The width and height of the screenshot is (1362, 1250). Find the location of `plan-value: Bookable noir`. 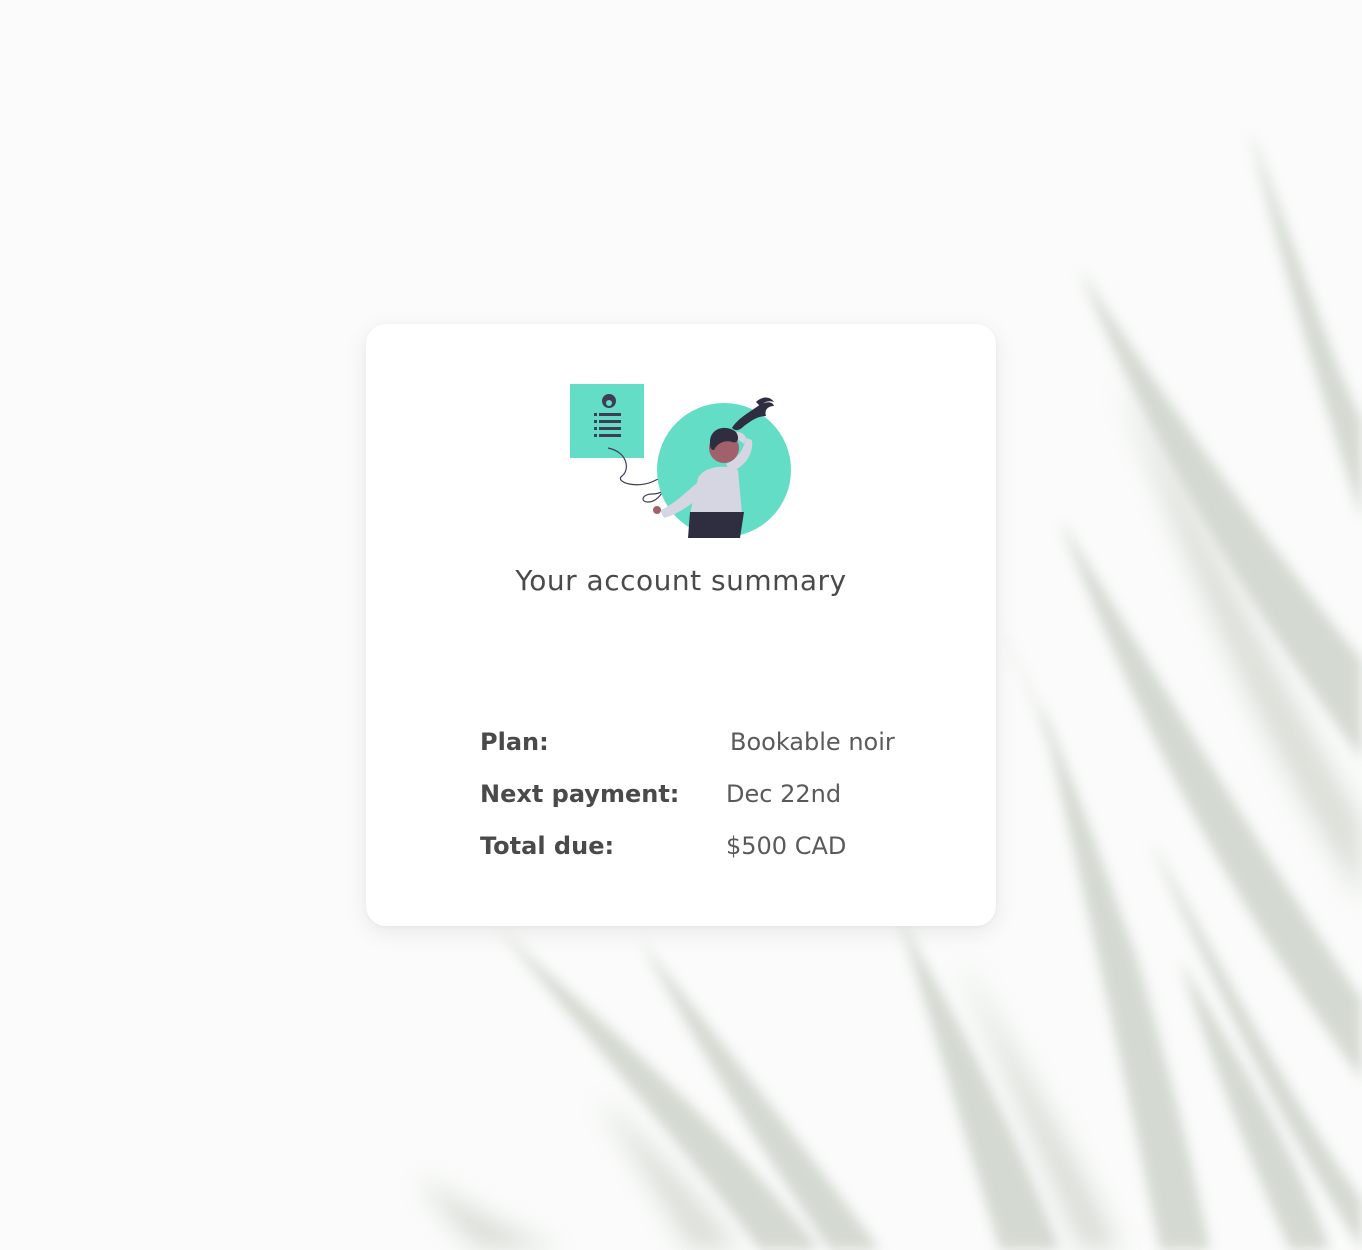

plan-value: Bookable noir is located at coordinates (812, 742).